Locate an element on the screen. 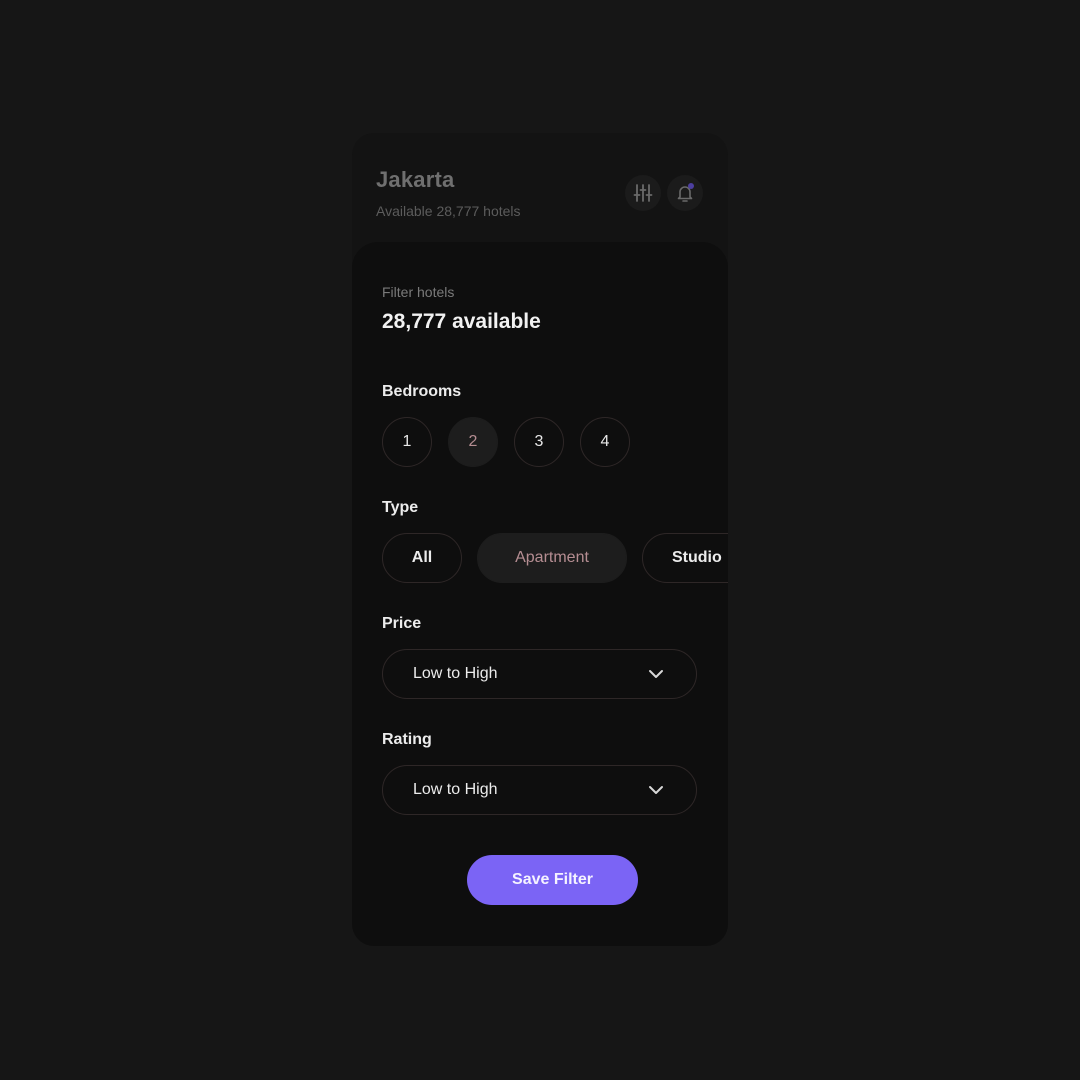 This screenshot has height=1080, width=1080. notifications-button is located at coordinates (685, 193).